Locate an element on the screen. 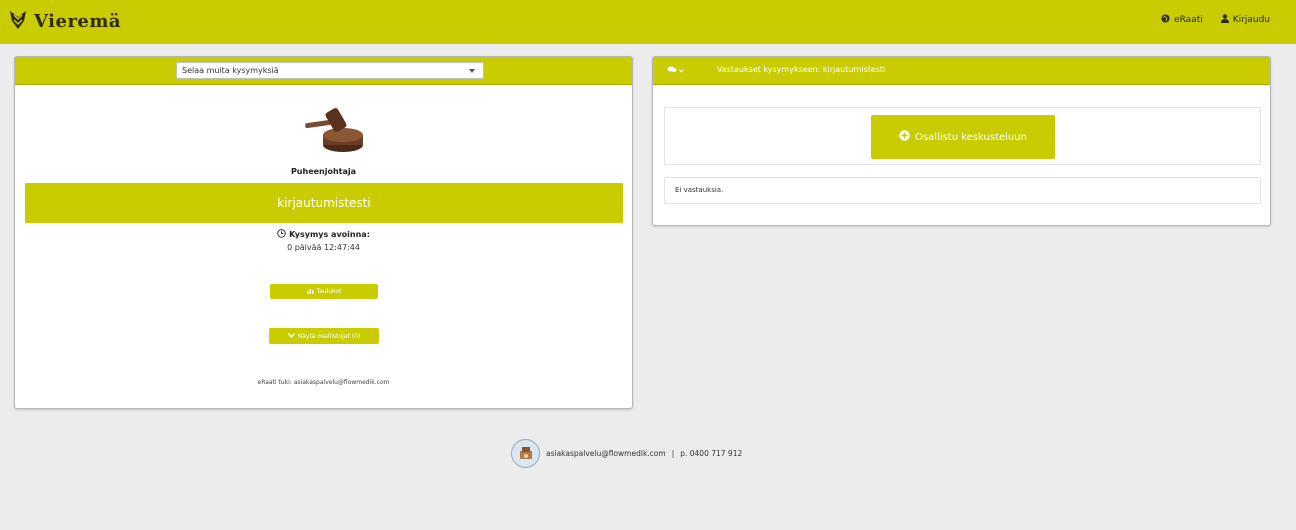 The width and height of the screenshot is (1296, 530). nav-eraati-label: eRaati is located at coordinates (1188, 20).